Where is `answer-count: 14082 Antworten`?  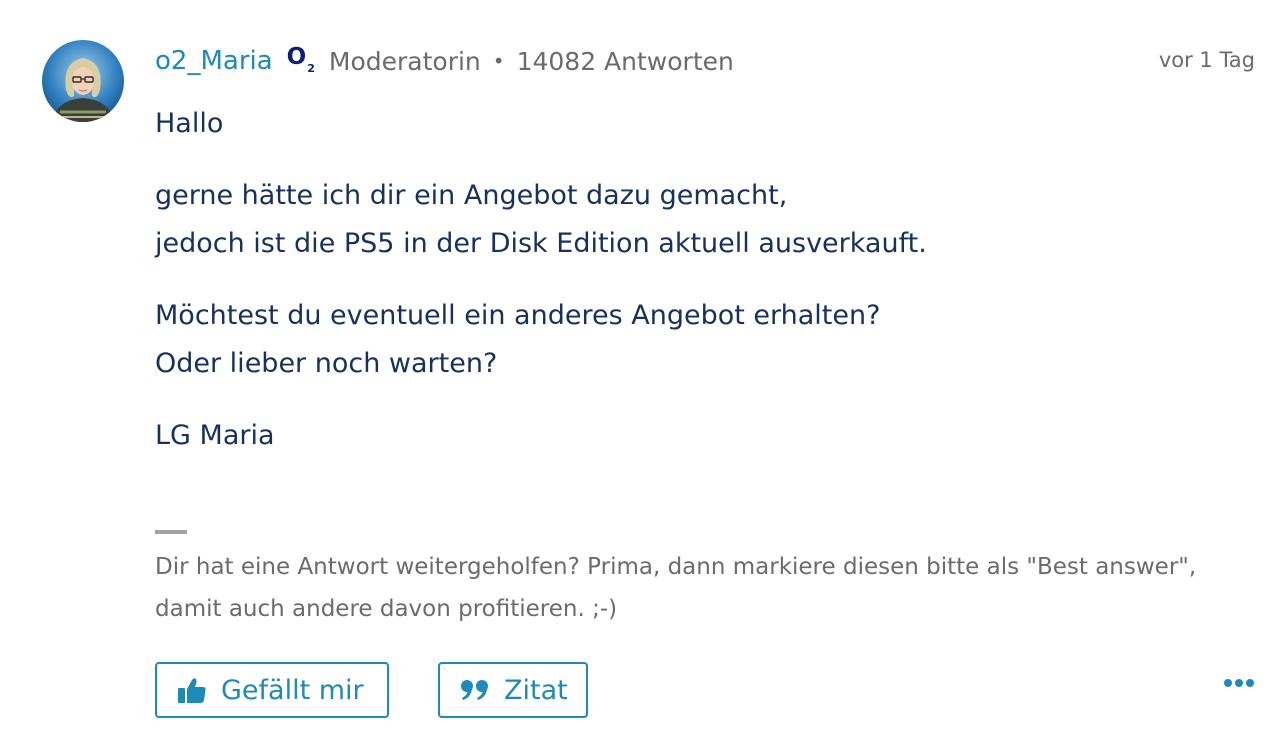 answer-count: 14082 Antworten is located at coordinates (625, 61).